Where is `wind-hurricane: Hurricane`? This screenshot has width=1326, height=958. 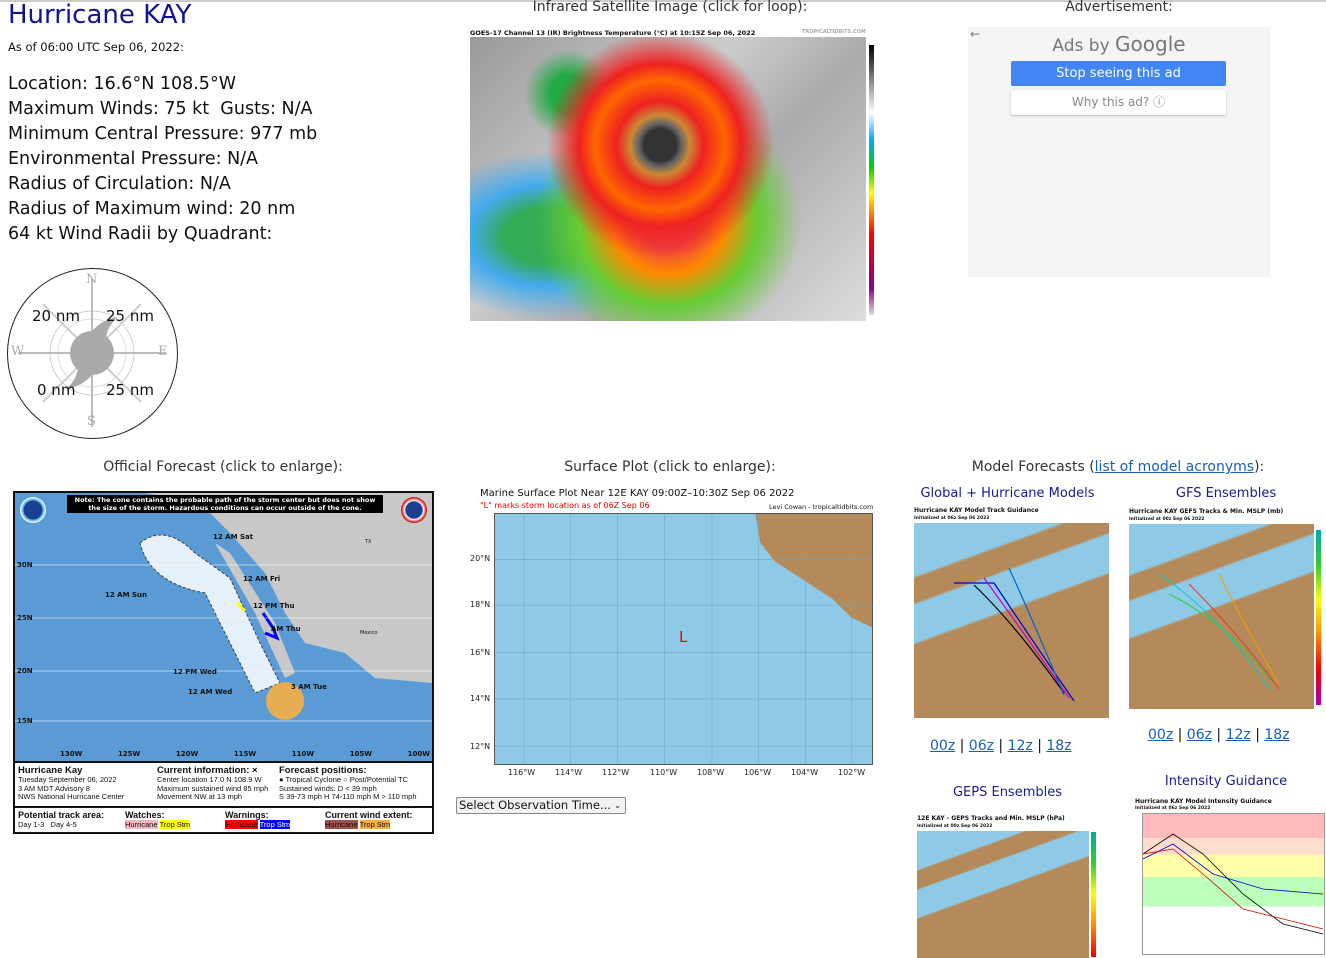 wind-hurricane: Hurricane is located at coordinates (341, 824).